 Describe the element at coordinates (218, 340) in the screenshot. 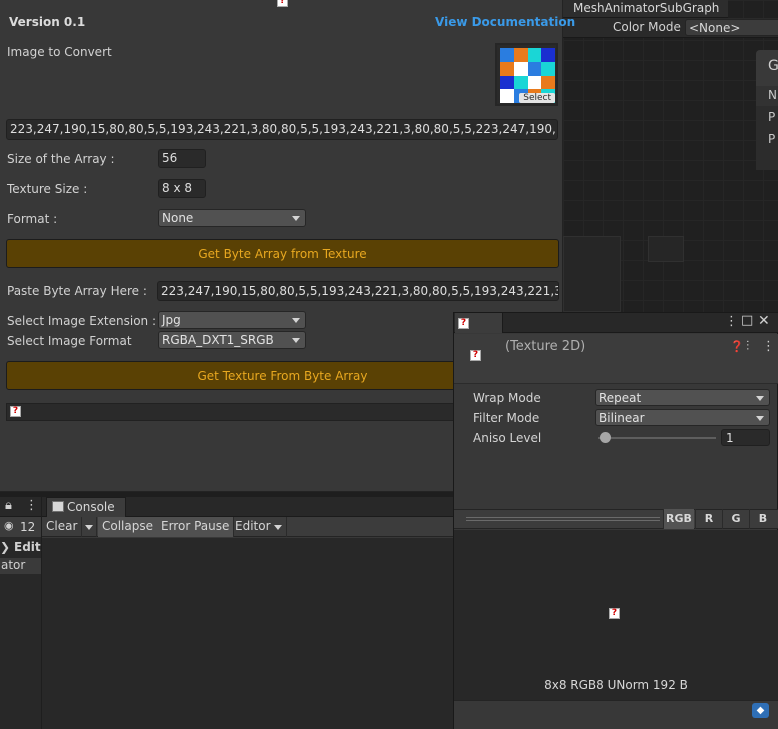

I see `image-format-value: RGBA_DXT1_SRGB` at that location.